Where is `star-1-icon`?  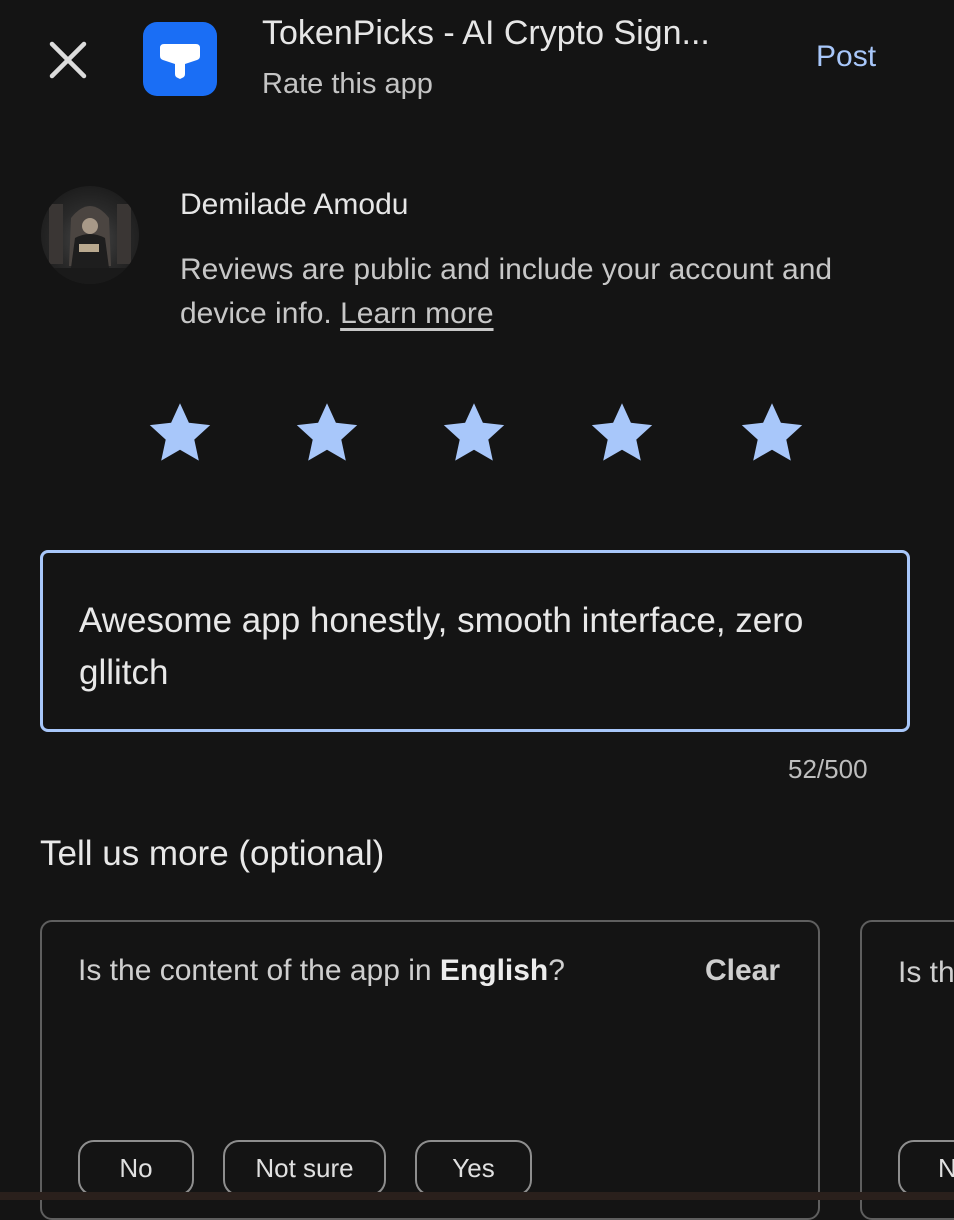 star-1-icon is located at coordinates (180, 433).